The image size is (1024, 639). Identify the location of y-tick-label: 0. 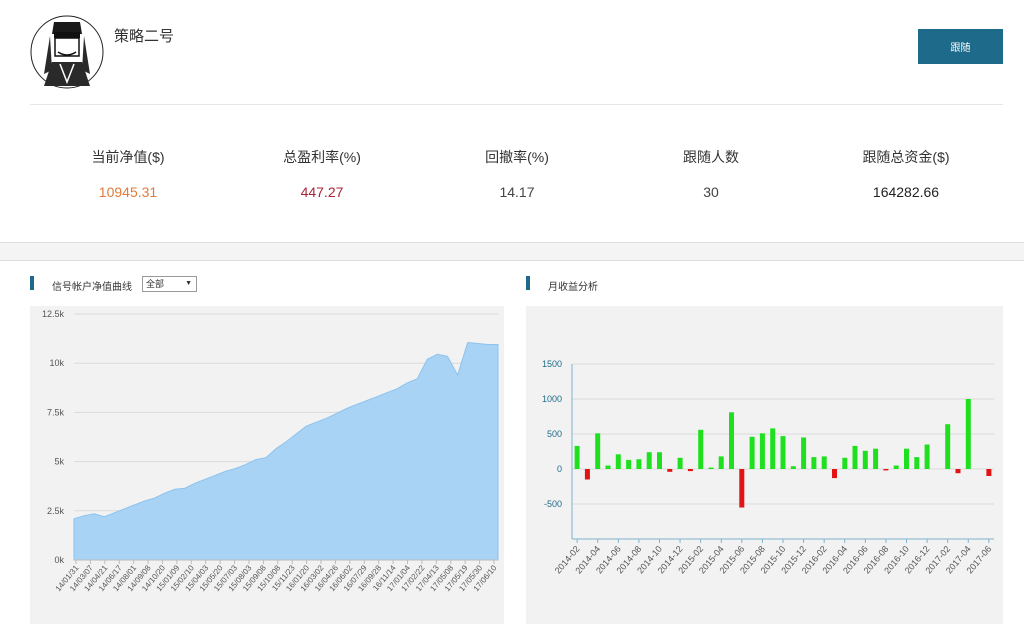
(559, 469).